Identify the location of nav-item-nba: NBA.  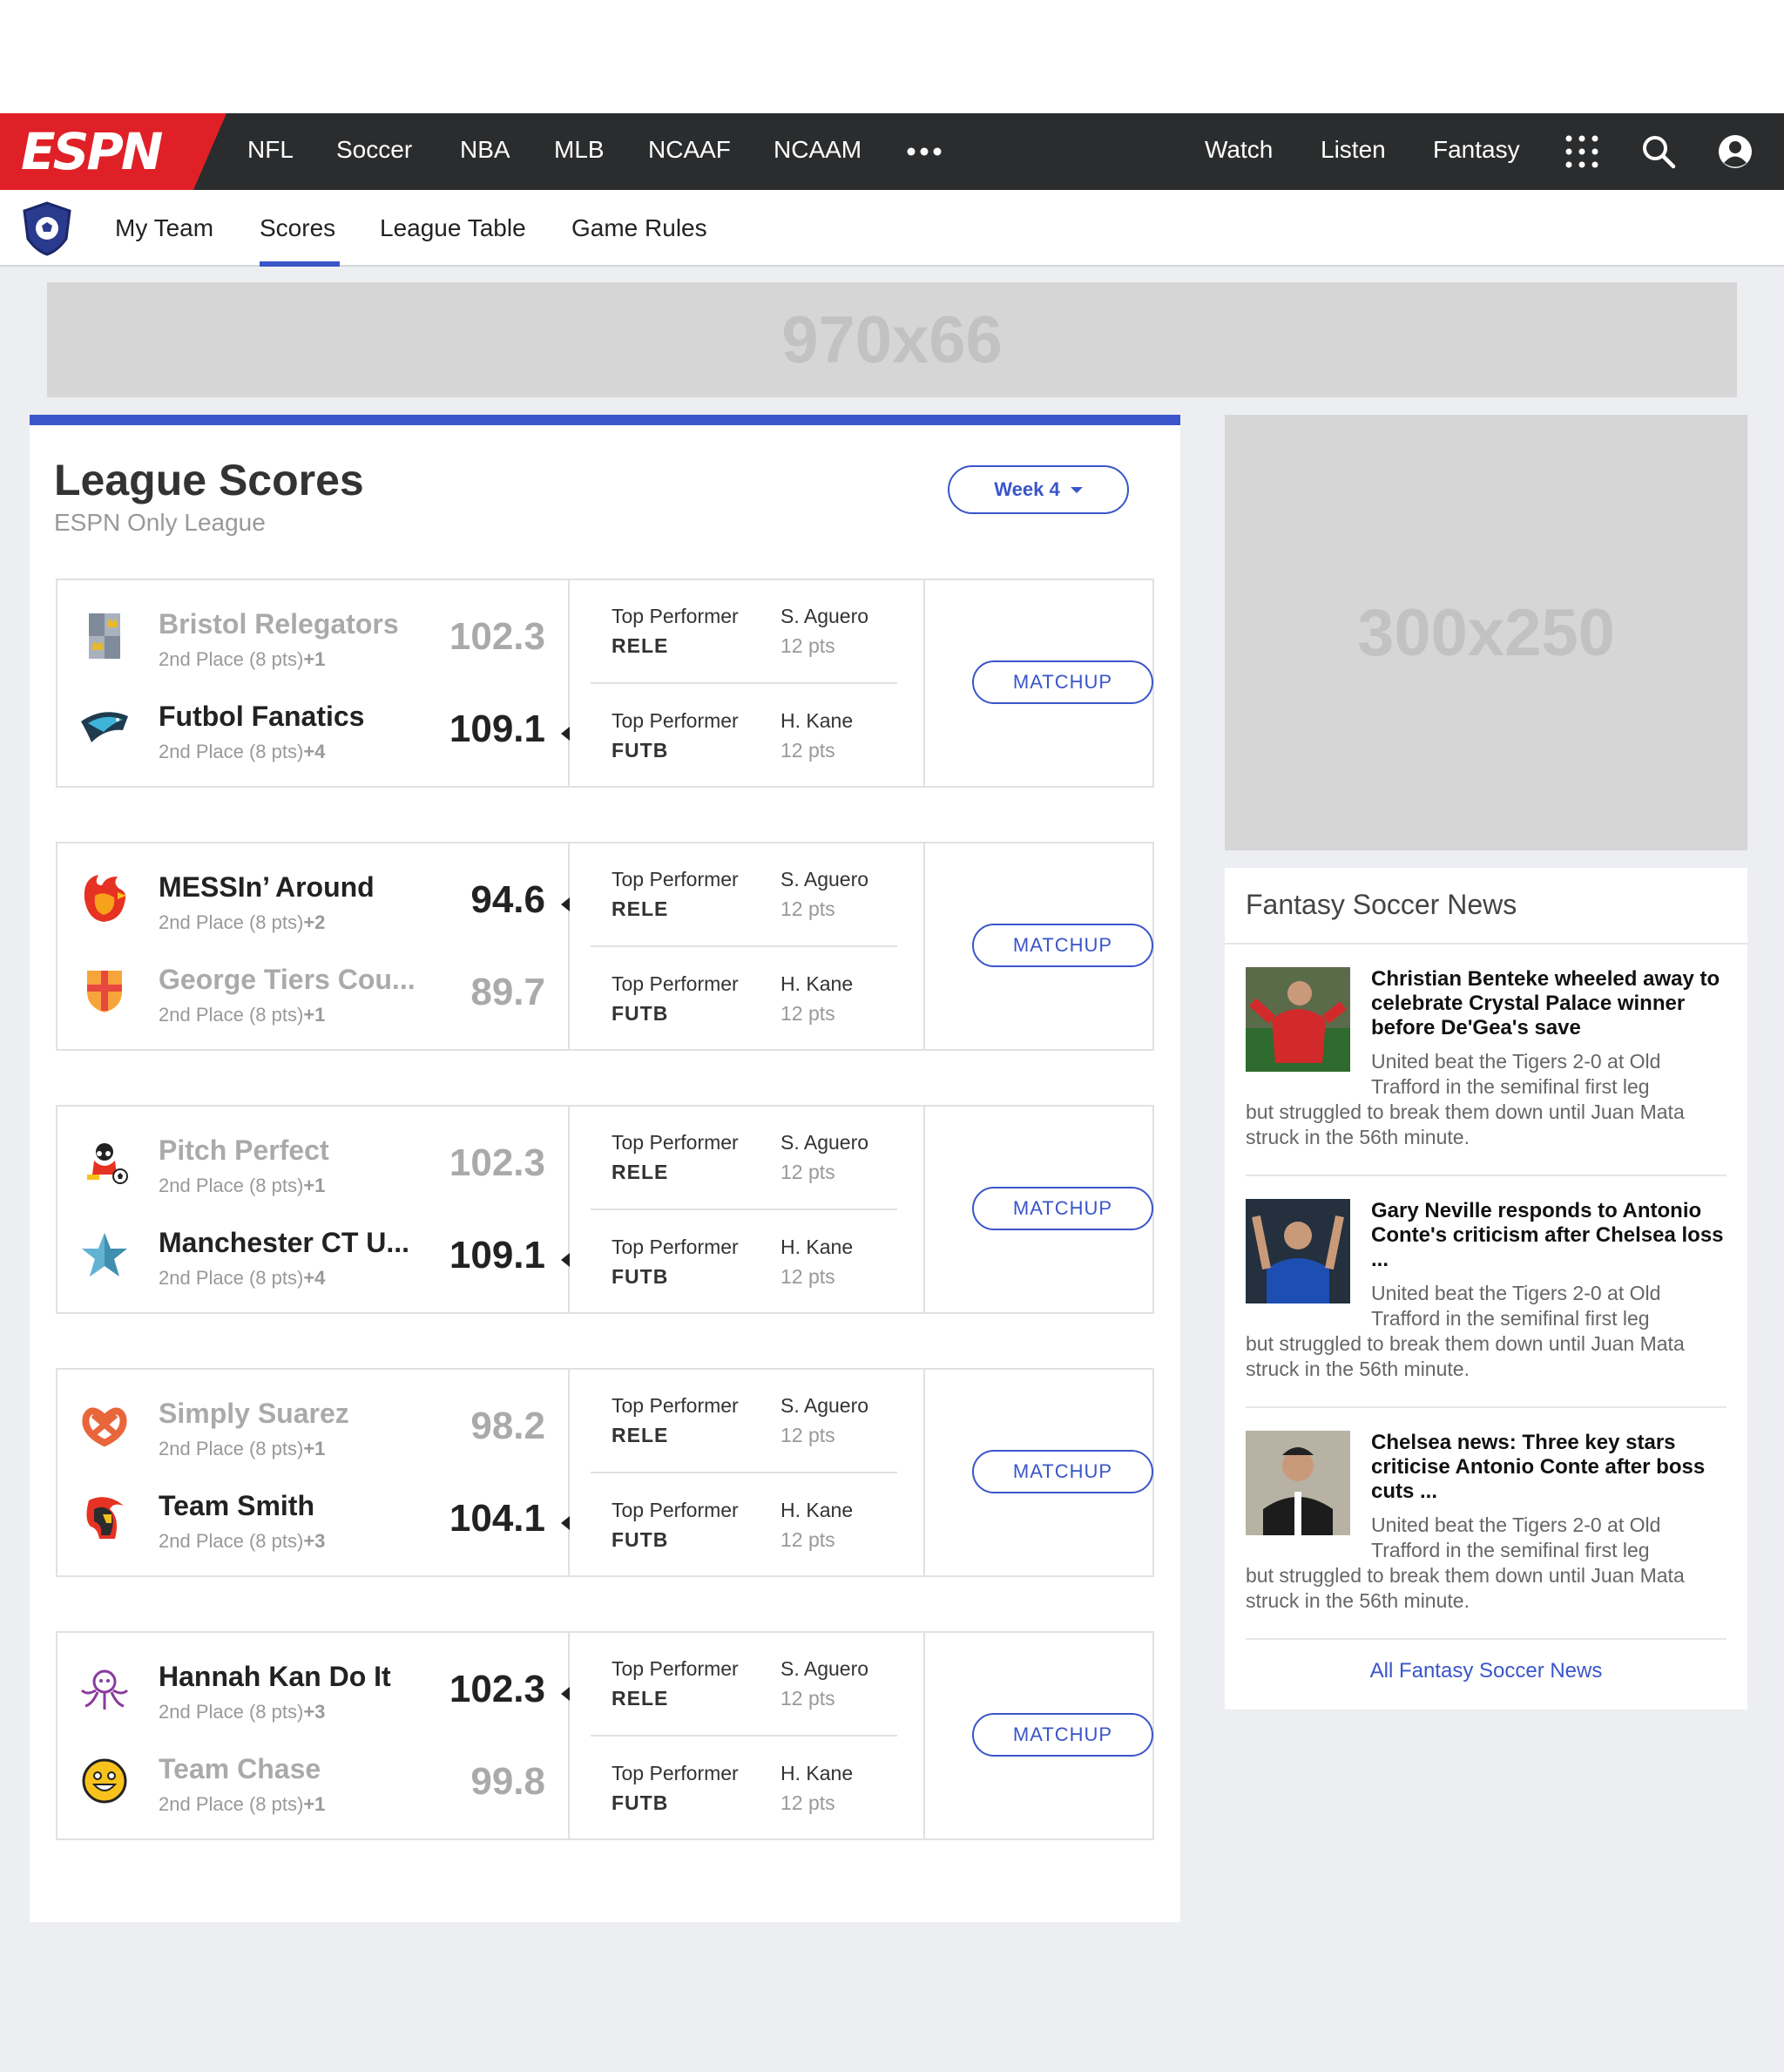
(485, 150).